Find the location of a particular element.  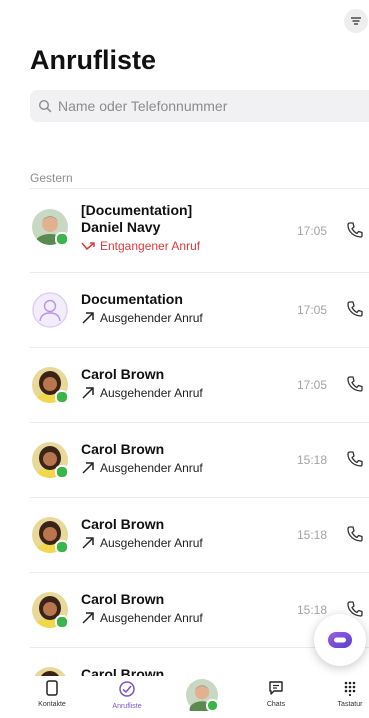

page-title: Anrufliste is located at coordinates (93, 60).